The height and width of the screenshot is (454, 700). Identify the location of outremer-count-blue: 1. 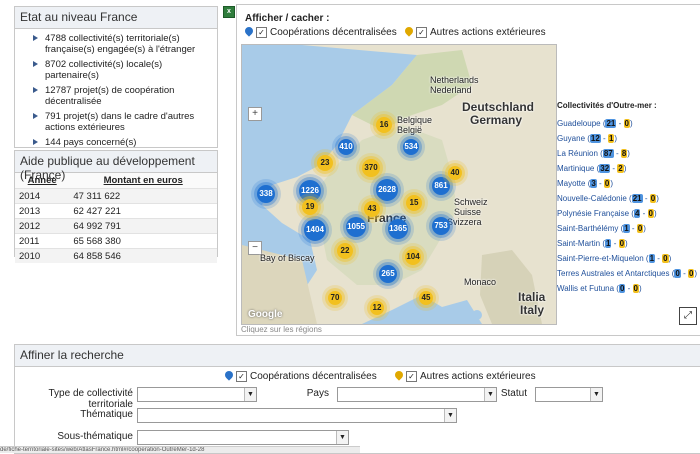
(652, 258).